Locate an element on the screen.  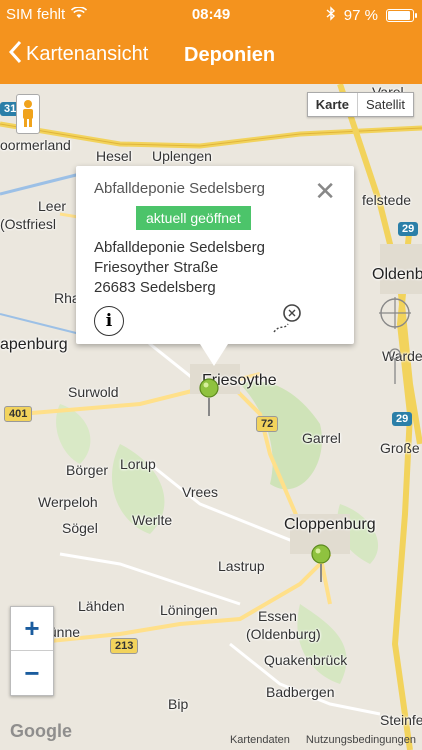
place-label: felstede is located at coordinates (387, 200).